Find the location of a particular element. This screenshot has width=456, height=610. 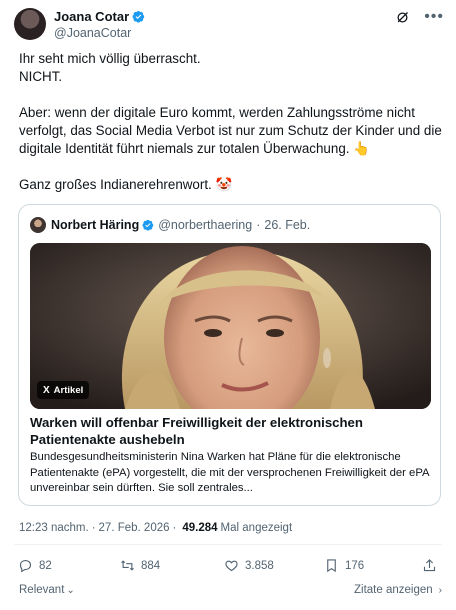

header-actions: ••• is located at coordinates (419, 17).